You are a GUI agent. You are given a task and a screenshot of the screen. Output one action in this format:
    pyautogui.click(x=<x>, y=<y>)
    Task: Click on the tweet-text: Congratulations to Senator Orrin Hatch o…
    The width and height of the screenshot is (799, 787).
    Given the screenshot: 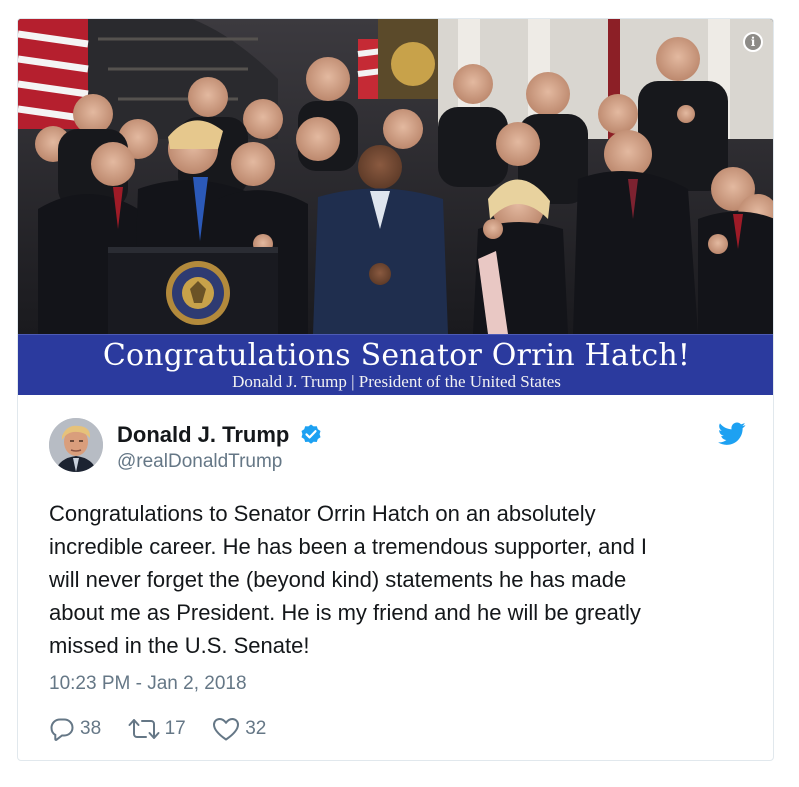 What is the action you would take?
    pyautogui.click(x=348, y=579)
    